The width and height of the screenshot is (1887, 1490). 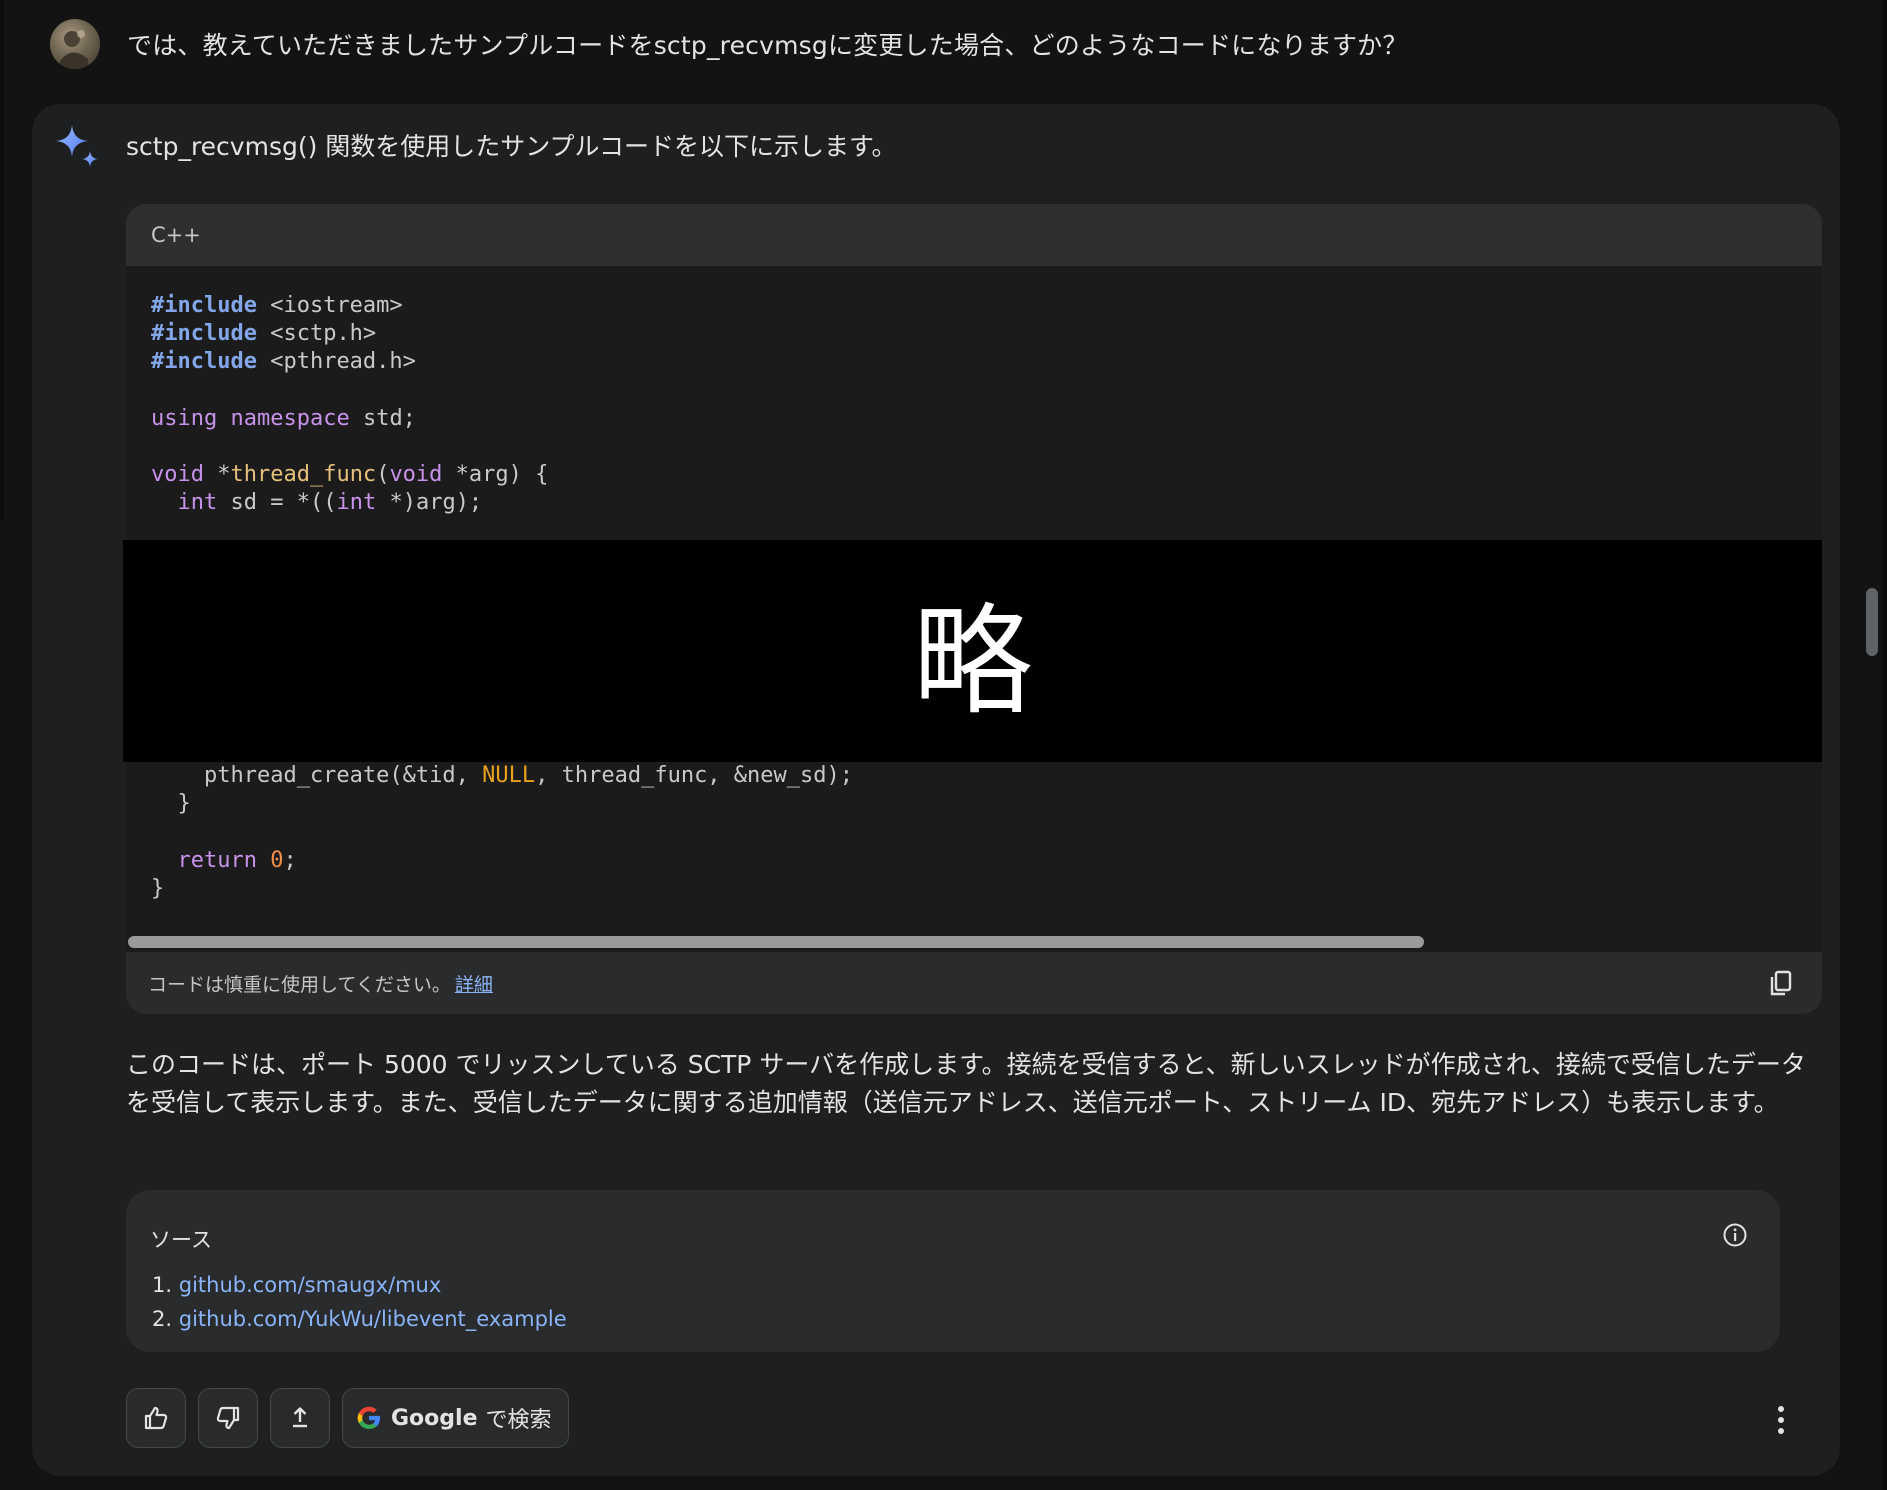 I want to click on response-actions: Google で検索, so click(x=347, y=1419).